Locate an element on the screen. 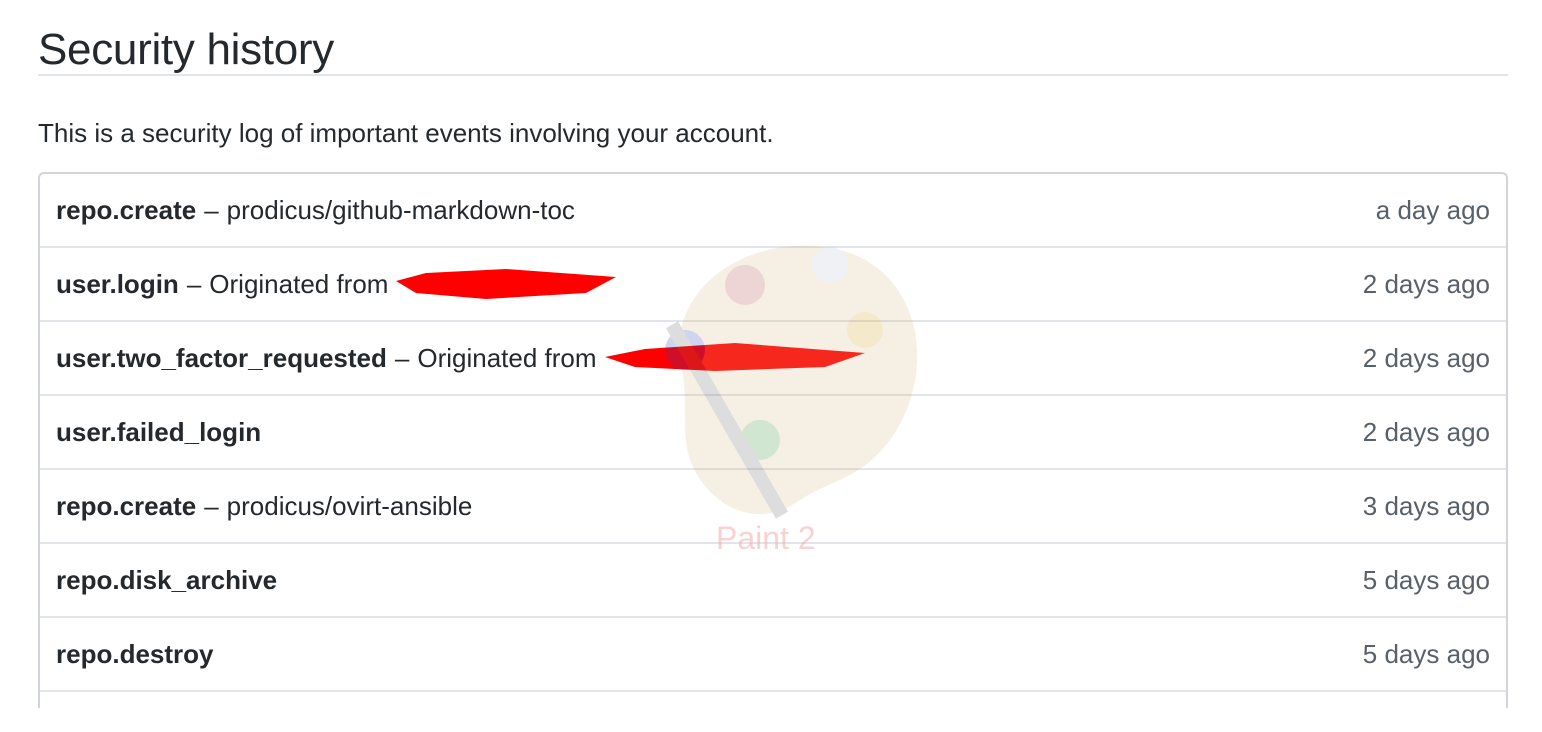  log-action: user.failed_login is located at coordinates (159, 432).